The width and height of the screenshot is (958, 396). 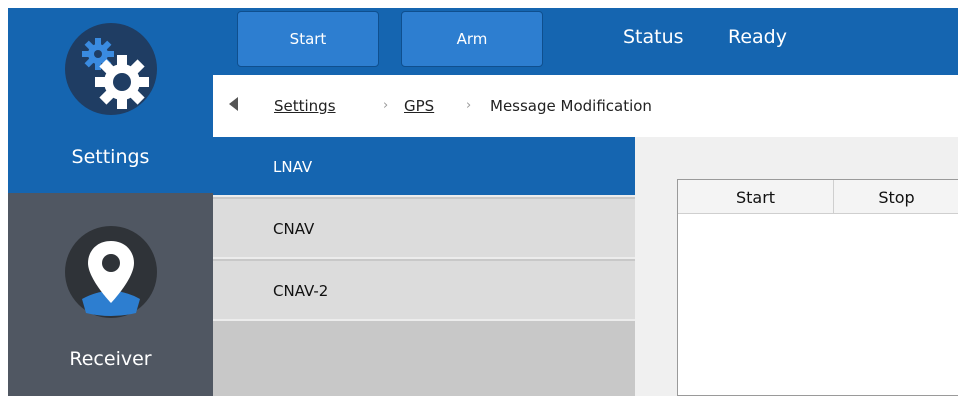 I want to click on back-arrow-icon, so click(x=233, y=104).